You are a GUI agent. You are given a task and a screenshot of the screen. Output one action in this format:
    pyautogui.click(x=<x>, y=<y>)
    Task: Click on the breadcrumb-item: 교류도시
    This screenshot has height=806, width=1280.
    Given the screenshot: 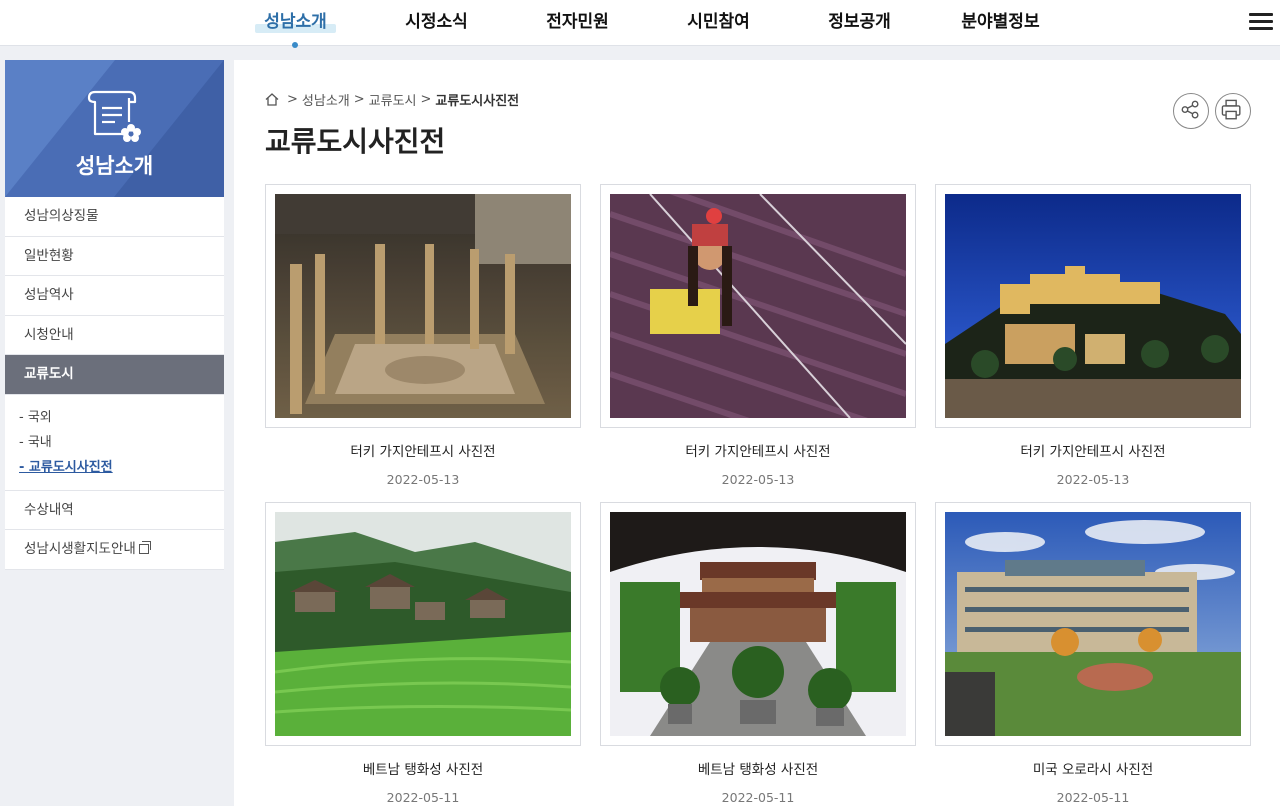 What is the action you would take?
    pyautogui.click(x=393, y=99)
    